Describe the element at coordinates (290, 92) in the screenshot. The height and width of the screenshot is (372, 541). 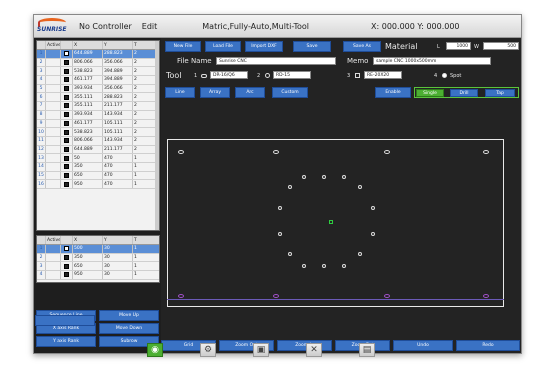
I see `custom-mode-button: Custom` at that location.